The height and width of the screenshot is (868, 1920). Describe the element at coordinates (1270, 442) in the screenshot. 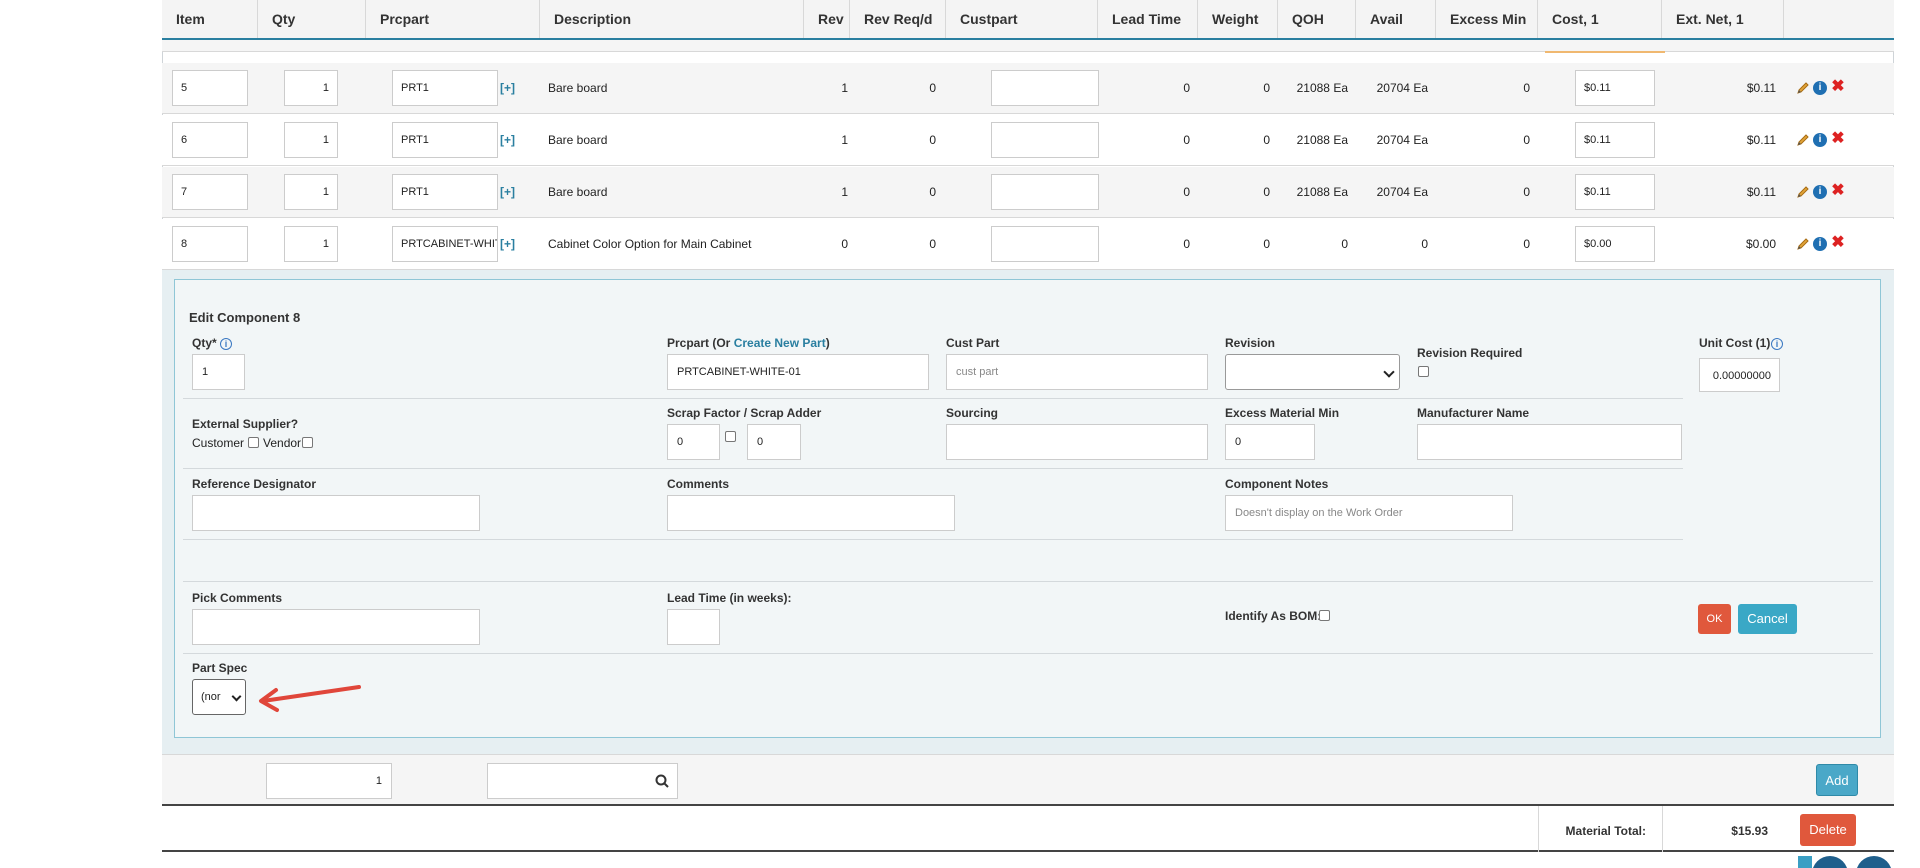

I see `excess-material-field: 0` at that location.